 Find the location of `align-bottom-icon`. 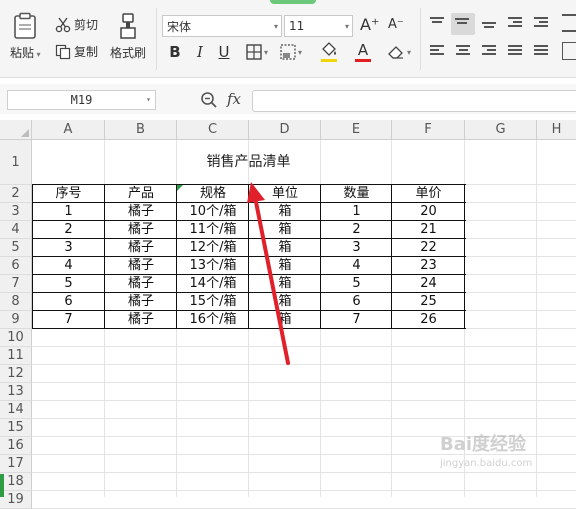

align-bottom-icon is located at coordinates (490, 29).